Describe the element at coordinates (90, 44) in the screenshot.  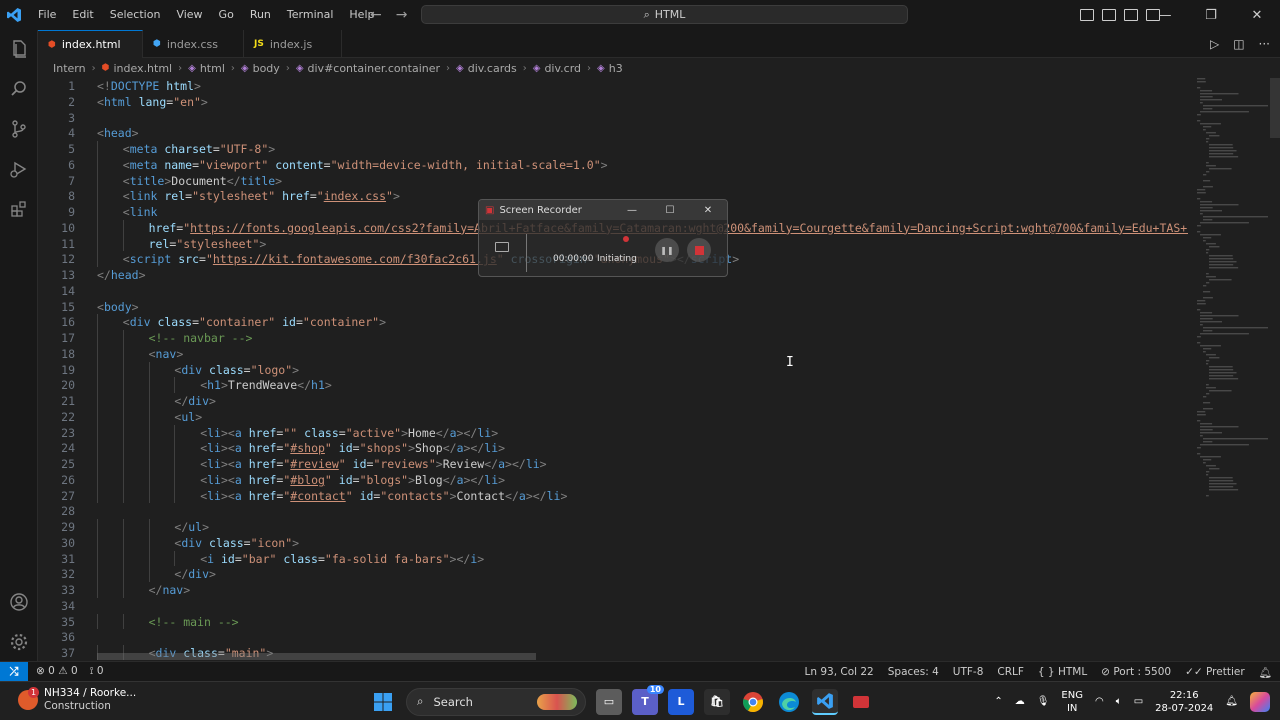
I see `tab-index-html: ⬢ index.html` at that location.